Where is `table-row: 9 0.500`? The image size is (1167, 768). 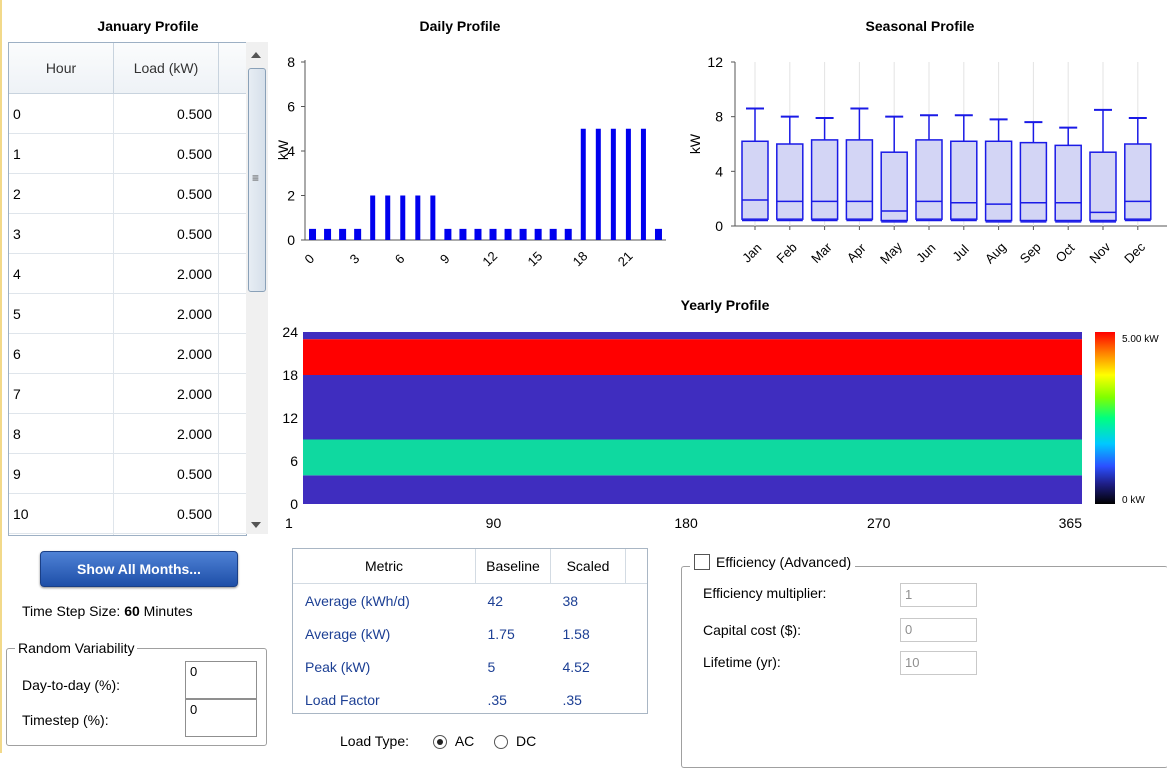
table-row: 9 0.500 is located at coordinates (127, 474).